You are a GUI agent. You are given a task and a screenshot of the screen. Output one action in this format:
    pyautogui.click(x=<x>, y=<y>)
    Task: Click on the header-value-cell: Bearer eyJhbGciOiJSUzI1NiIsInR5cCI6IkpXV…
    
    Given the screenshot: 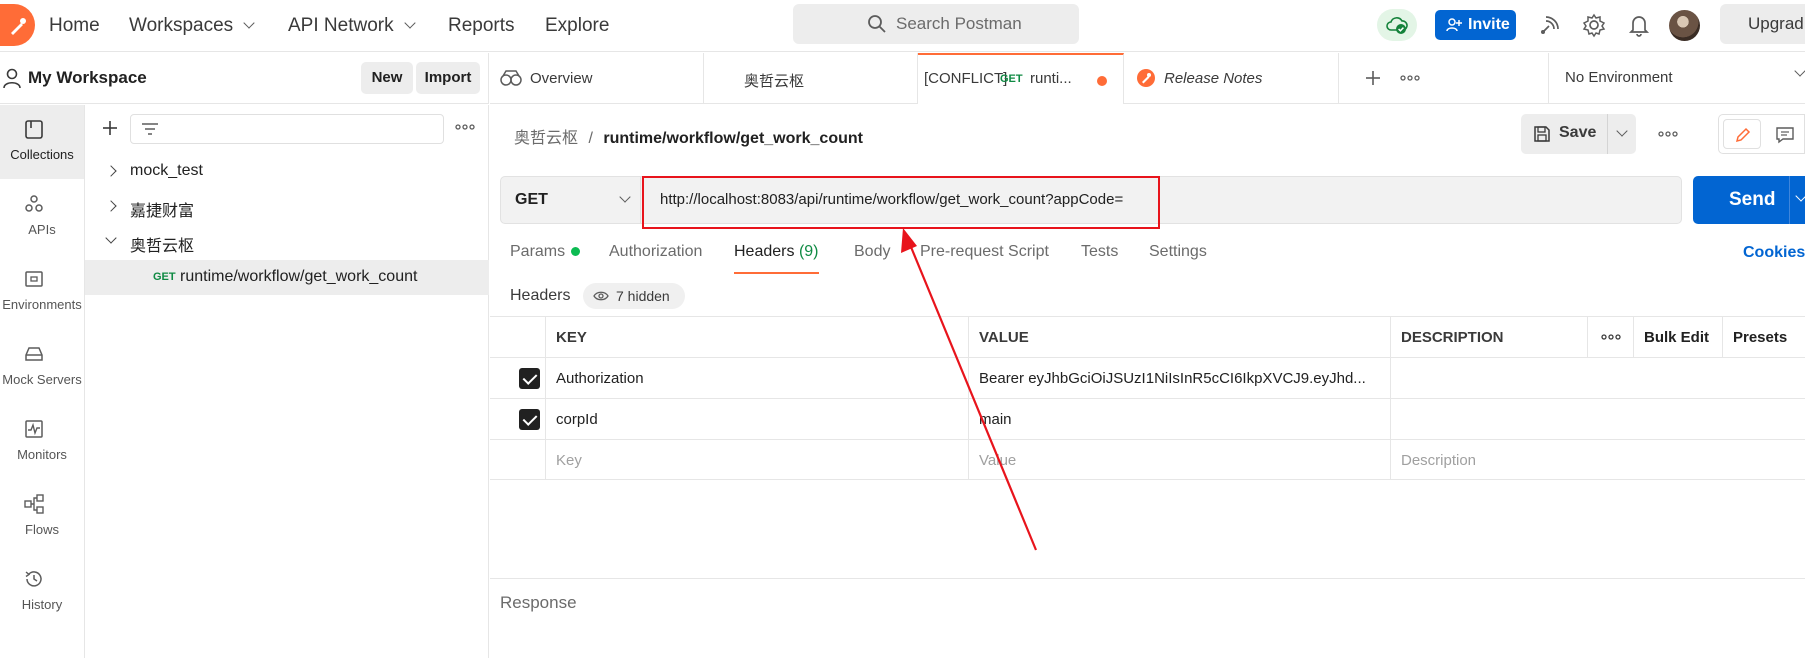 What is the action you would take?
    pyautogui.click(x=1179, y=378)
    